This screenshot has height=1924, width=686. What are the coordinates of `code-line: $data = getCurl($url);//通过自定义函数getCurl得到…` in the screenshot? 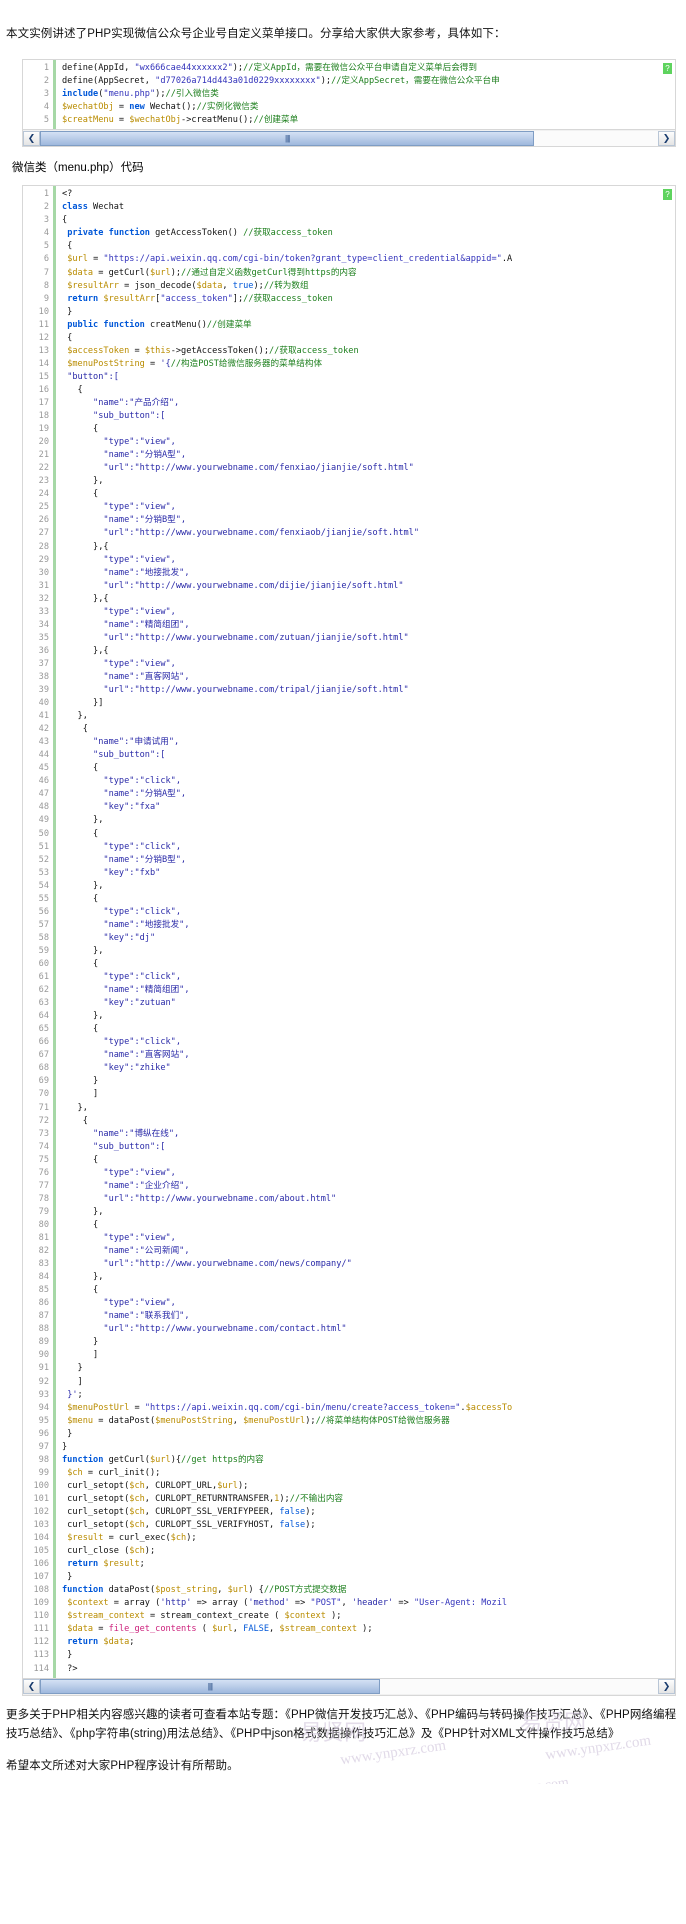 It's located at (212, 272).